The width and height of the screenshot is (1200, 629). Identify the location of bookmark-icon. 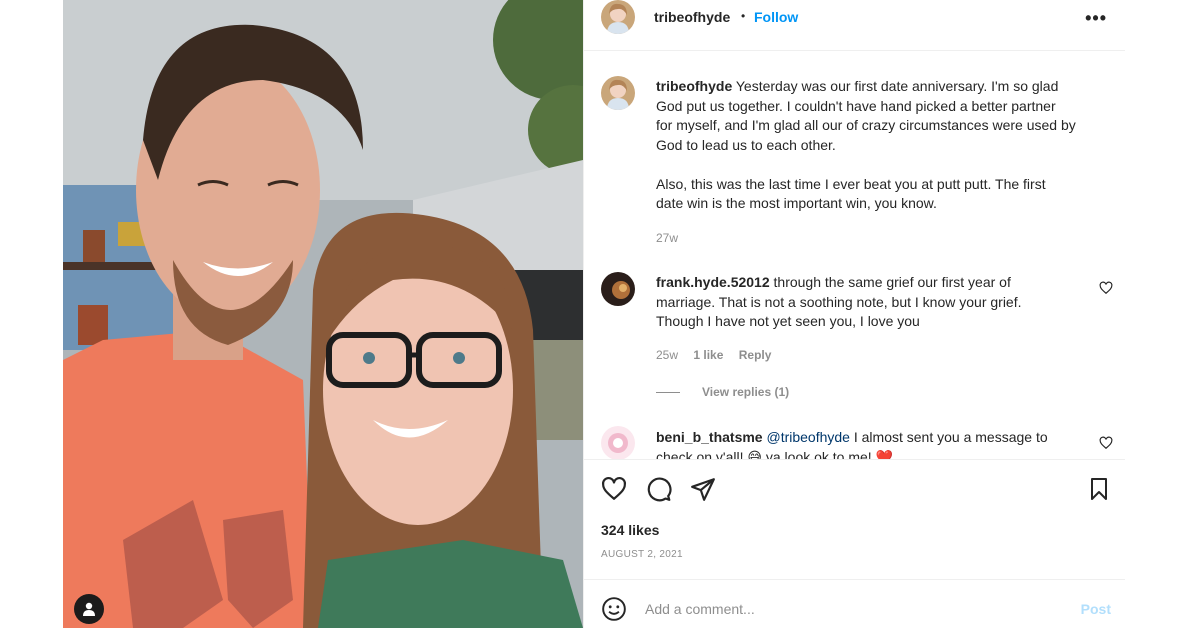
(1099, 491).